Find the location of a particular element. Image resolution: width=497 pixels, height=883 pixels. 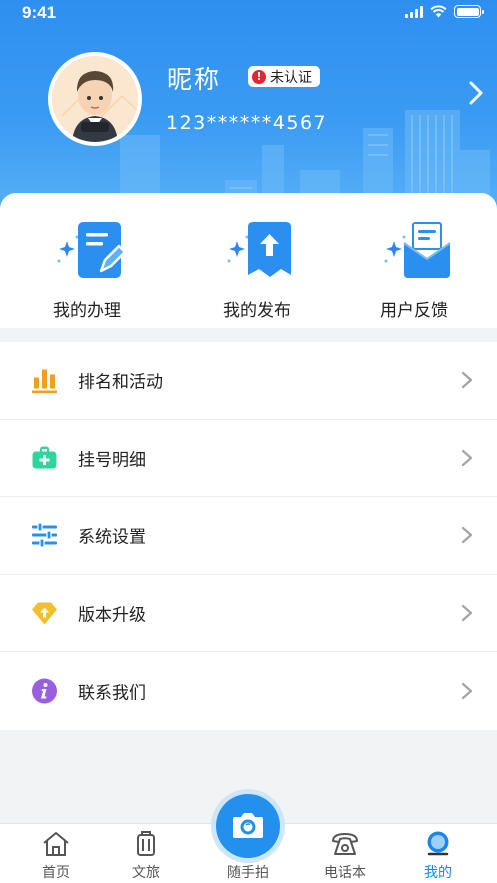

avatar is located at coordinates (95, 99).